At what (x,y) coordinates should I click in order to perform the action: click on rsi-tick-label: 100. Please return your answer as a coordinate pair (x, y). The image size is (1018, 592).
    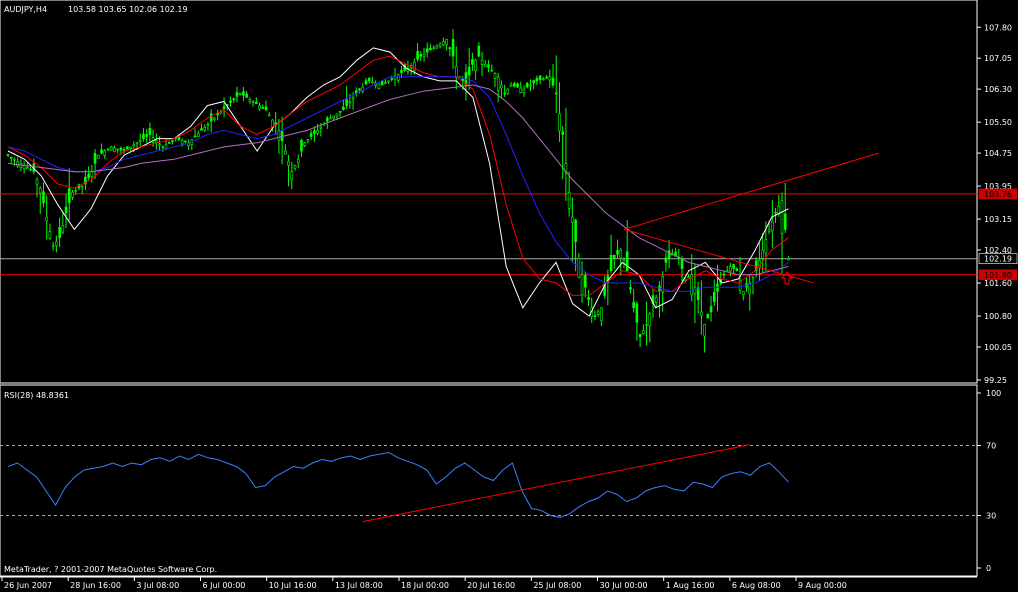
    Looking at the image, I should click on (993, 393).